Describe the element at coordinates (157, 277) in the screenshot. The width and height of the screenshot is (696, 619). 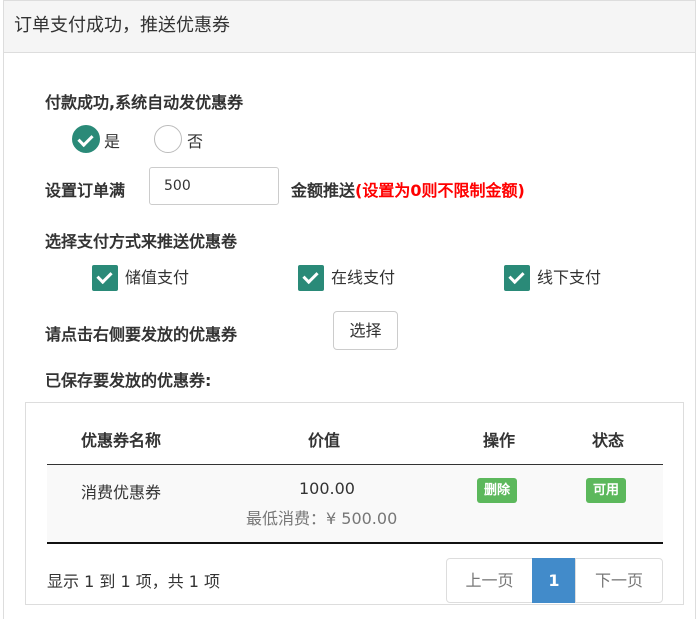
I see `checkbox-stored-value-label: 储值支付` at that location.